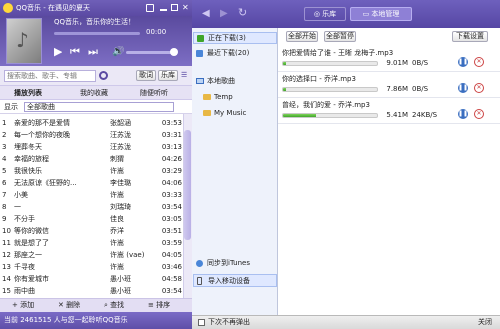 The image size is (500, 329). I want to click on tab-local-manage: ▭ 本地管理, so click(381, 14).